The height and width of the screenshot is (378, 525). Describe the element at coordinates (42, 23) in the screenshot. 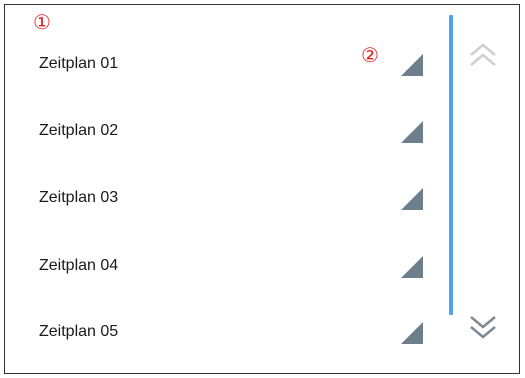

I see `callout-marker-1: ①` at that location.